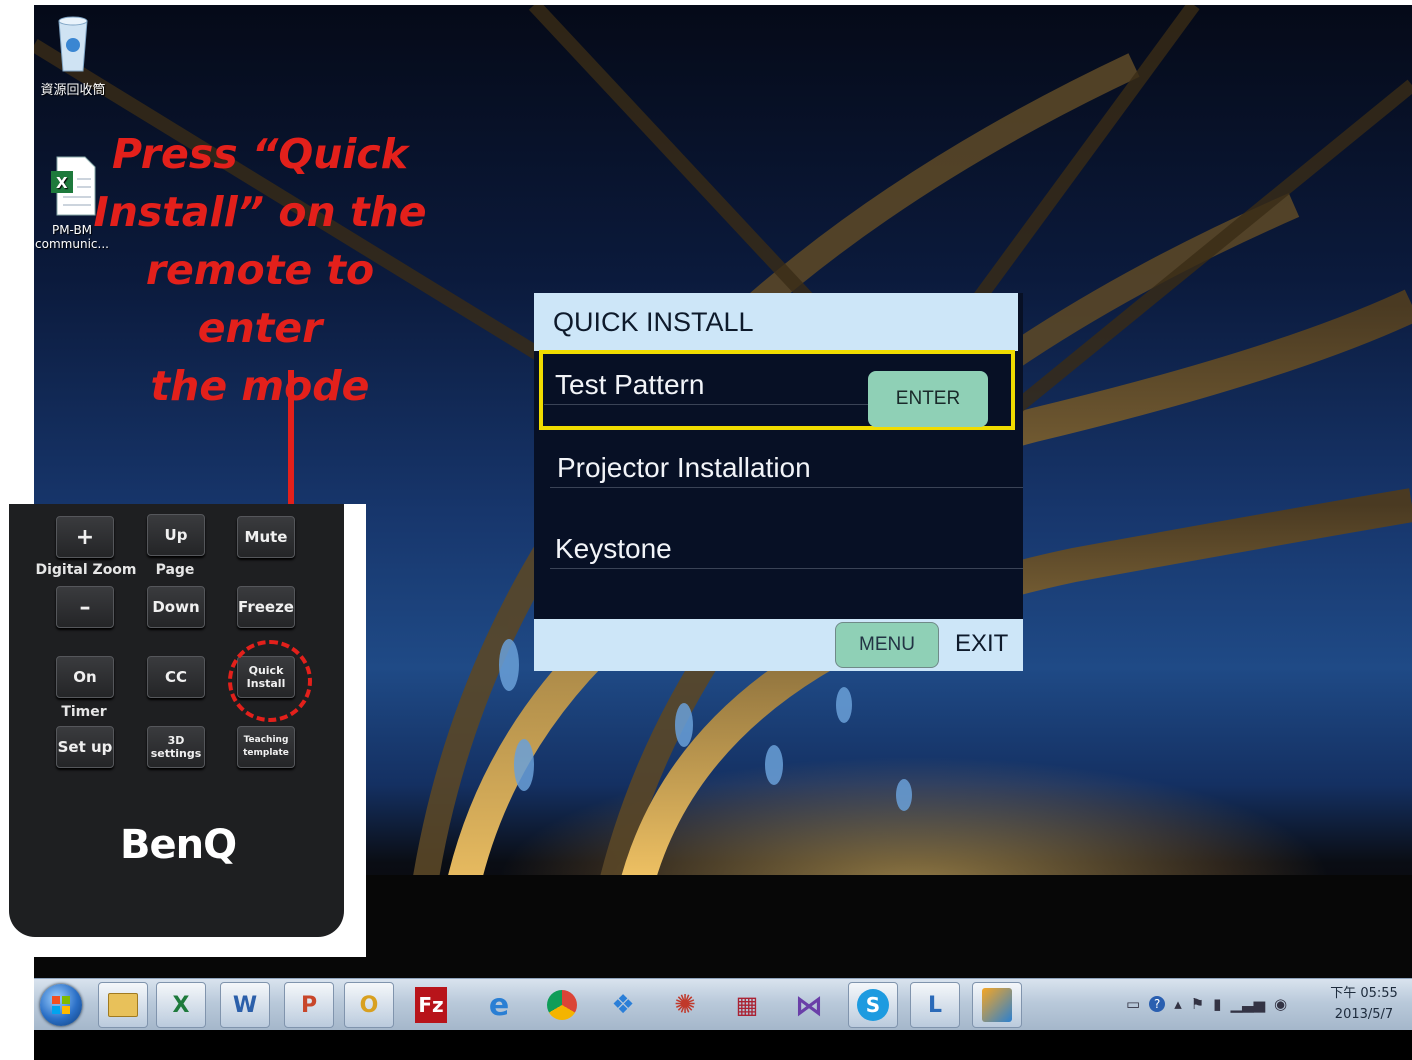 This screenshot has width=1412, height=1060. I want to click on instruction-line: Press “Quick, so click(260, 154).